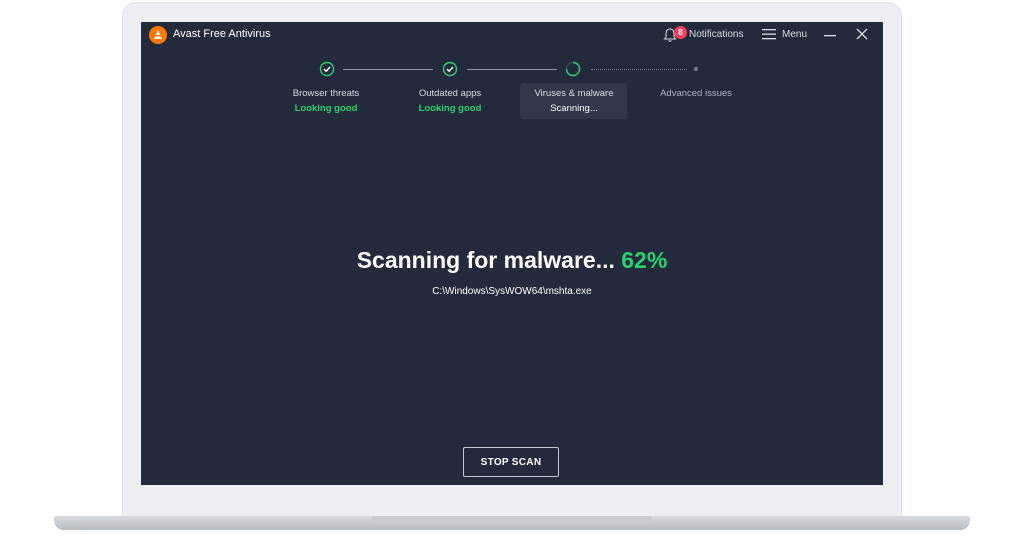 Image resolution: width=1024 pixels, height=540 pixels. Describe the element at coordinates (512, 519) in the screenshot. I see `laptop-notch` at that location.